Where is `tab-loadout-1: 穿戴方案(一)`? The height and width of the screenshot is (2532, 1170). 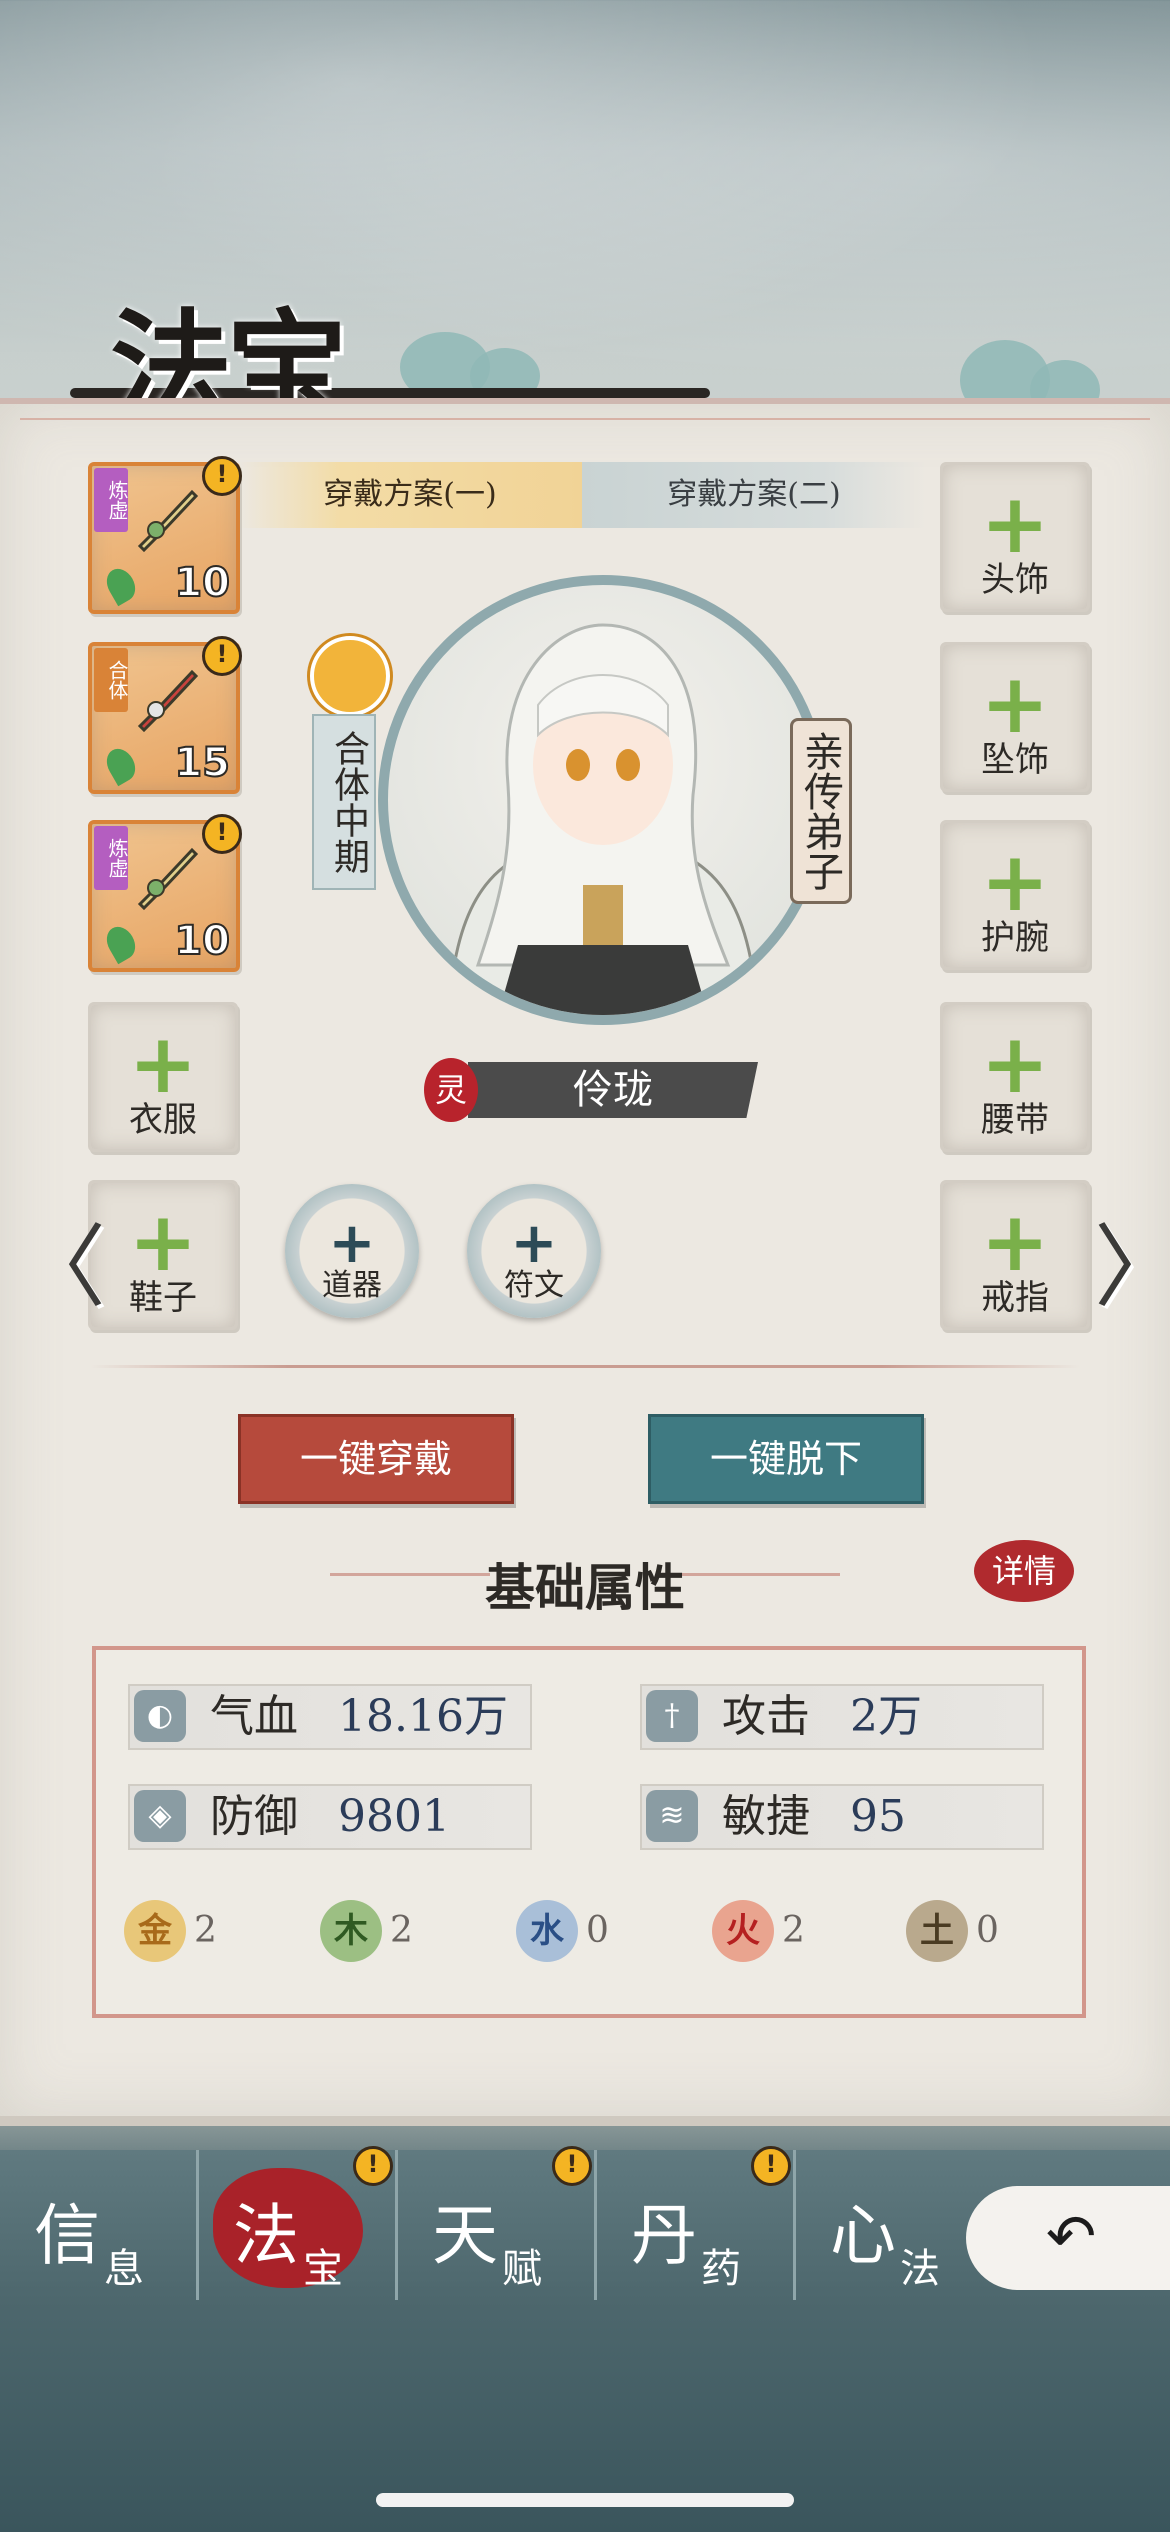
tab-loadout-1: 穿戴方案(一) is located at coordinates (410, 495).